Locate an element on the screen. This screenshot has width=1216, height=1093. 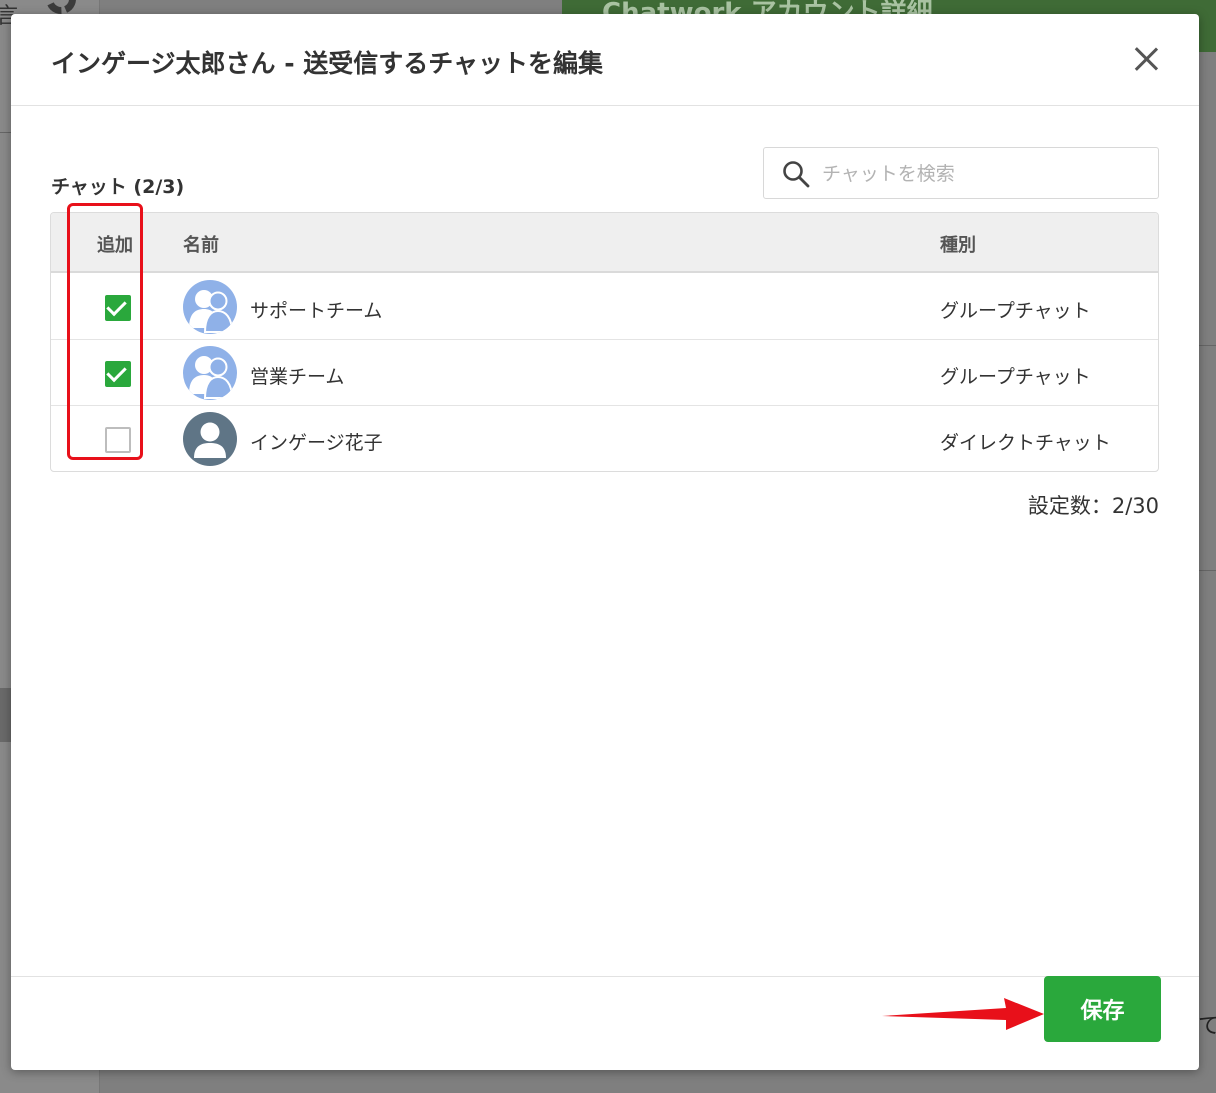
chat-name: インゲージ花子 is located at coordinates (316, 443).